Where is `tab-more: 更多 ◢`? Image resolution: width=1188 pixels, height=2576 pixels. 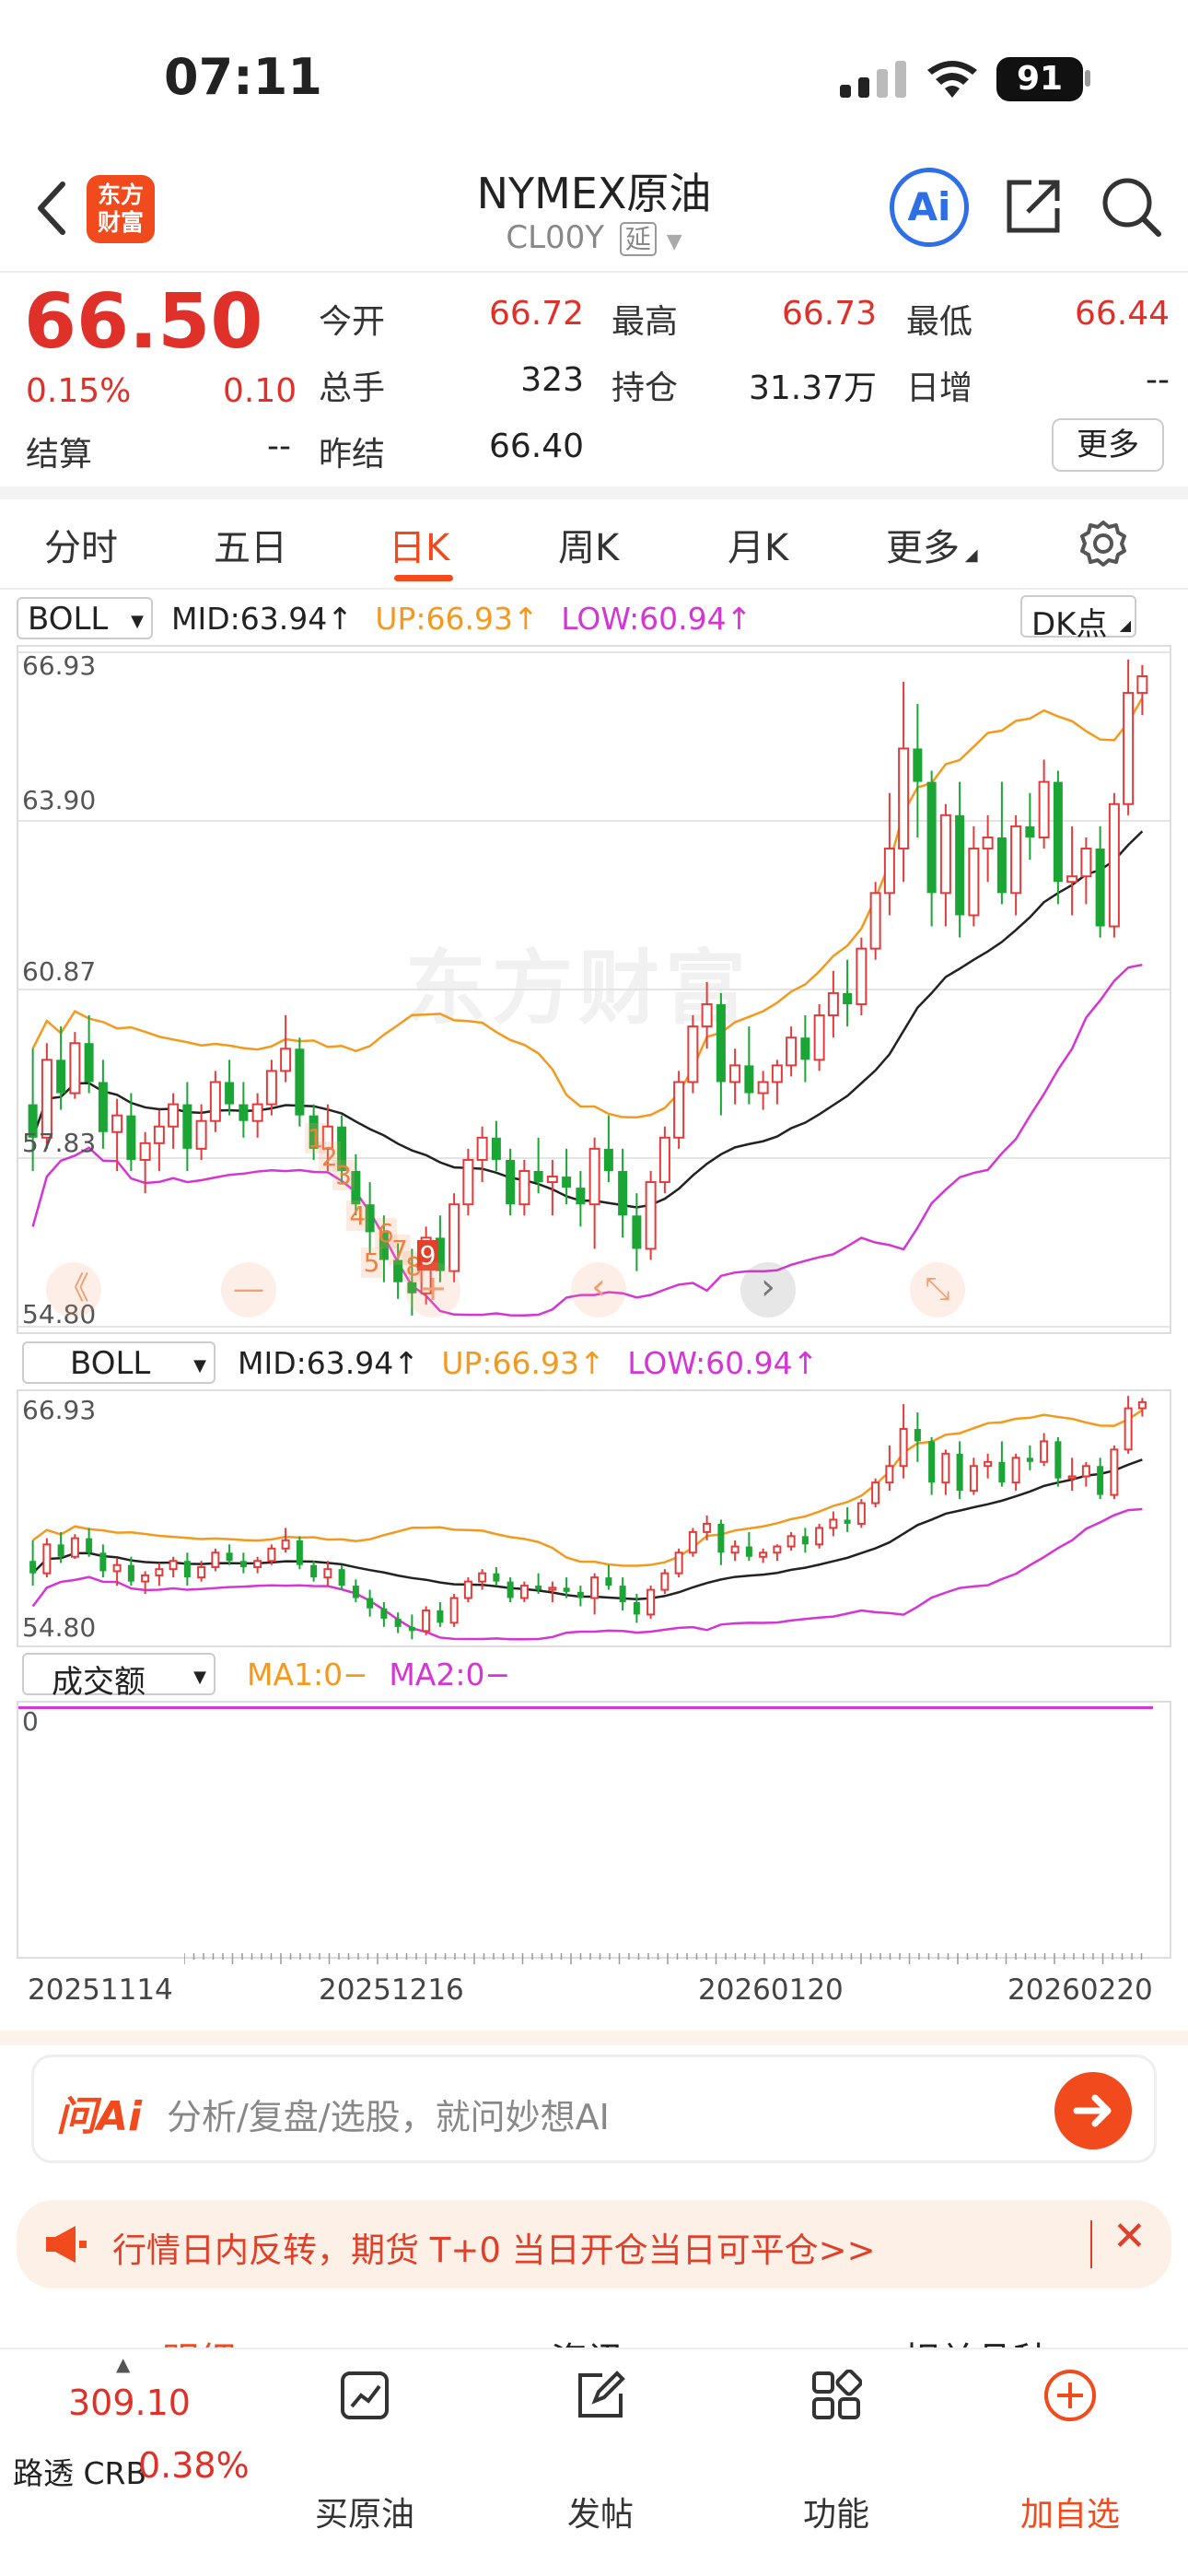
tab-more: 更多 ◢ is located at coordinates (932, 544).